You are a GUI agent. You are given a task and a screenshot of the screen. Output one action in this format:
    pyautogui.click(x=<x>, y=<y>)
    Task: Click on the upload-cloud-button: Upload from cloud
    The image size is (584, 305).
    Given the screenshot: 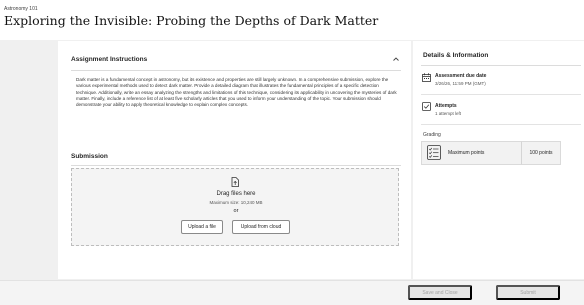 What is the action you would take?
    pyautogui.click(x=261, y=227)
    